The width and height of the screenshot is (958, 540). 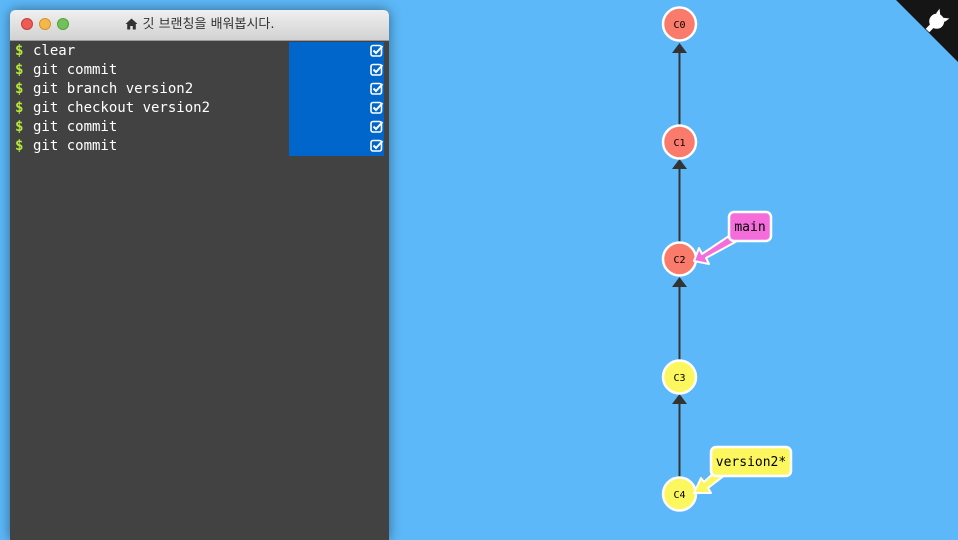 I want to click on commit-label: C0, so click(x=679, y=25).